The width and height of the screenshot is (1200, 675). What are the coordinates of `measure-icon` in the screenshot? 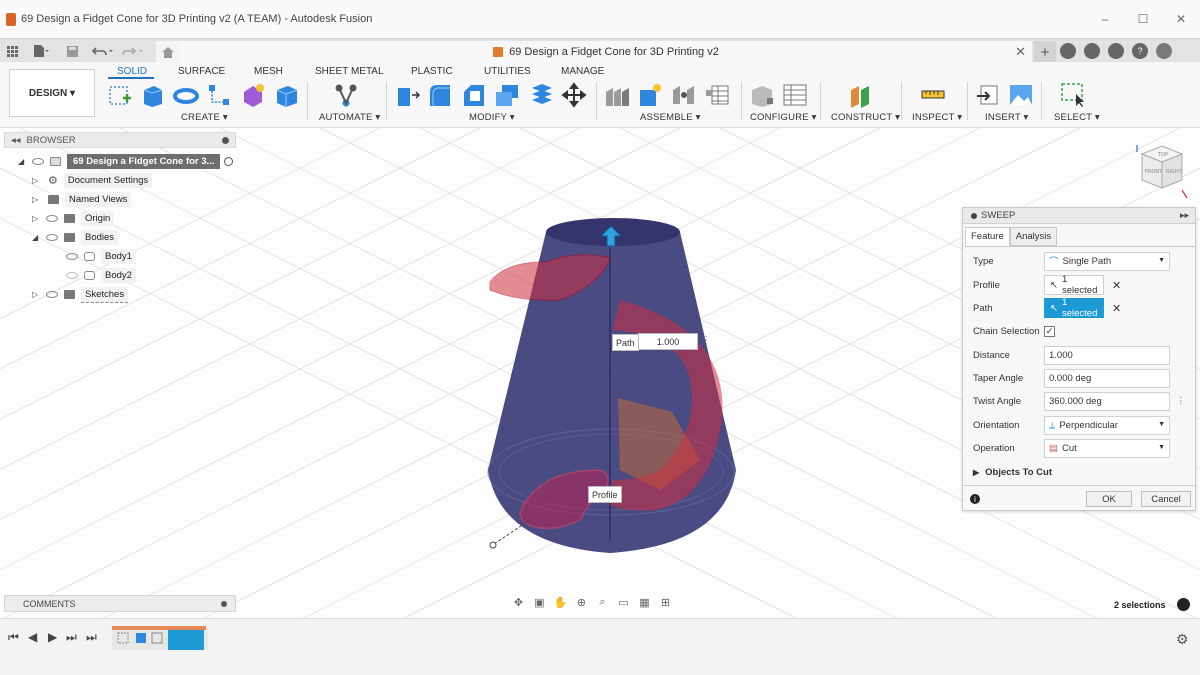 It's located at (933, 95).